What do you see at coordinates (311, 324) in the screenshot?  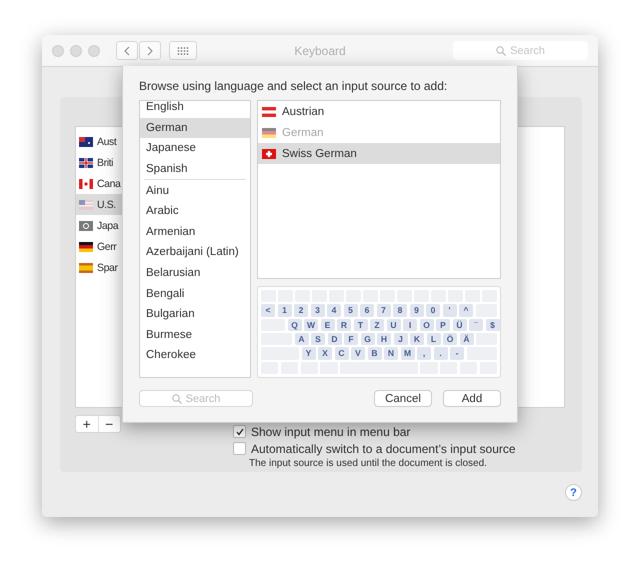 I see `keyboard-key: W` at bounding box center [311, 324].